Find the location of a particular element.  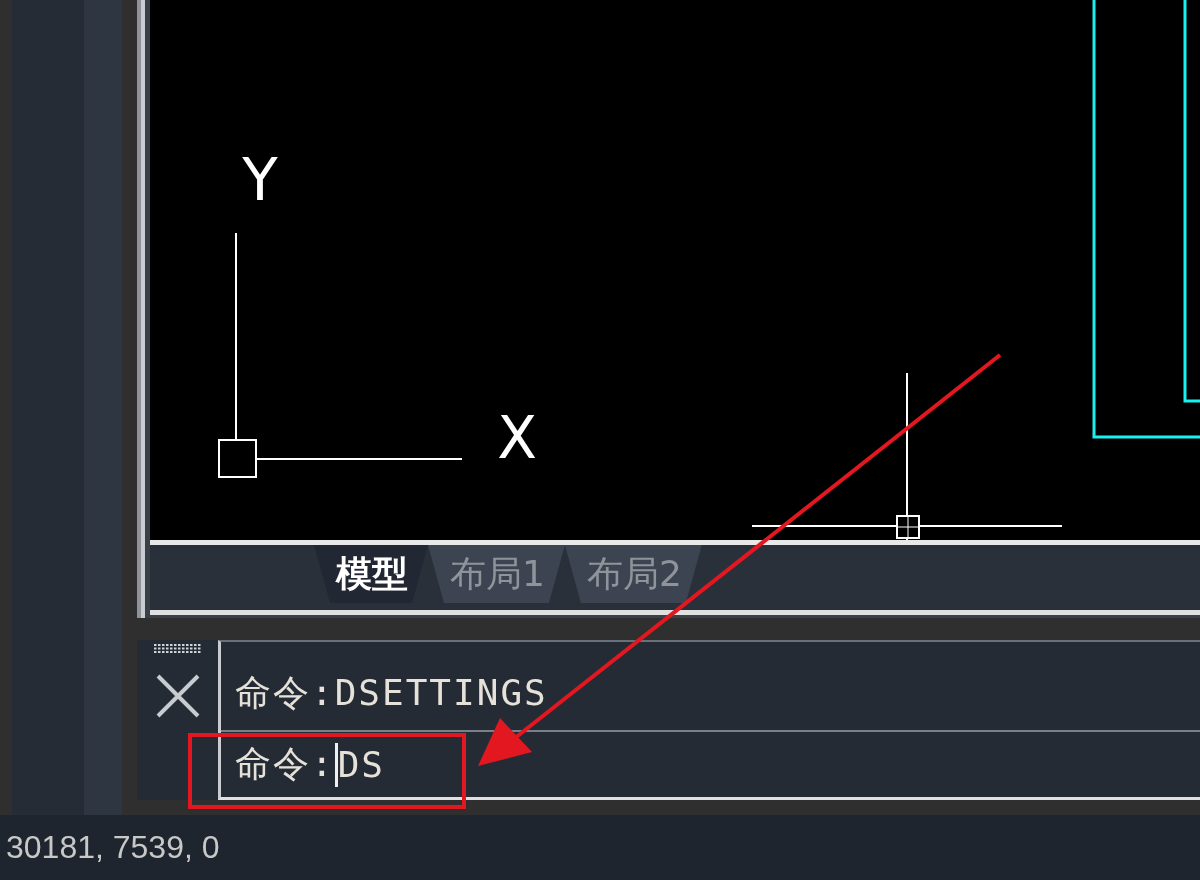

y-axis-label: Y is located at coordinates (260, 180).